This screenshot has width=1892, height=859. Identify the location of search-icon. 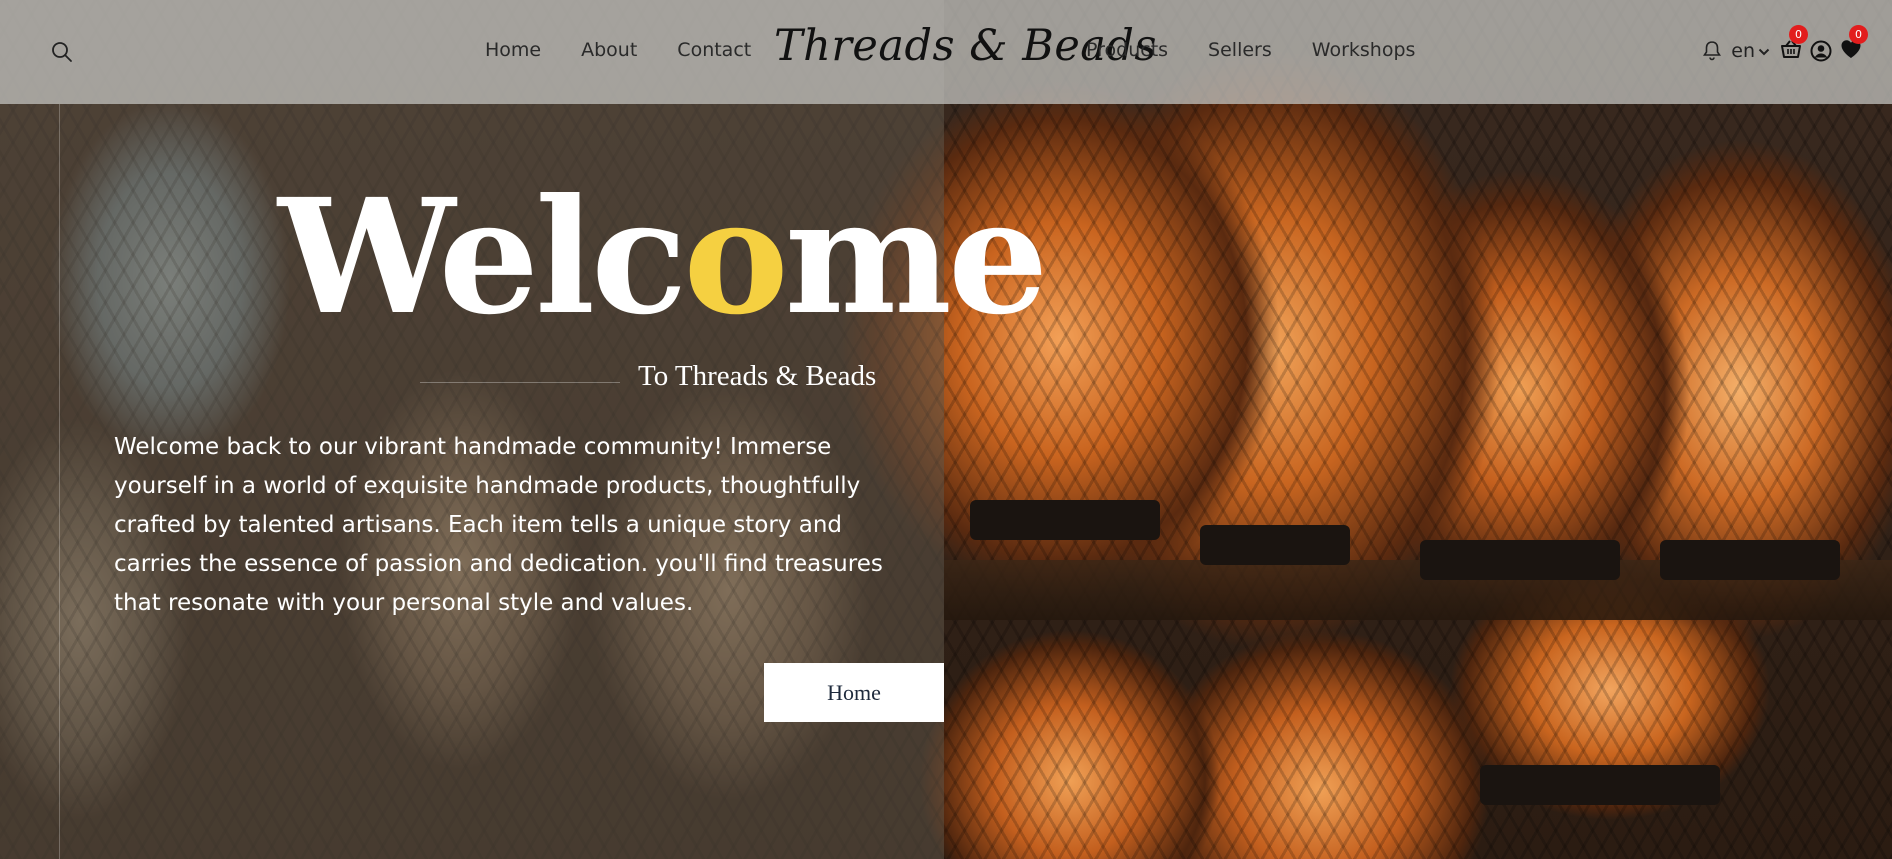
(62, 52).